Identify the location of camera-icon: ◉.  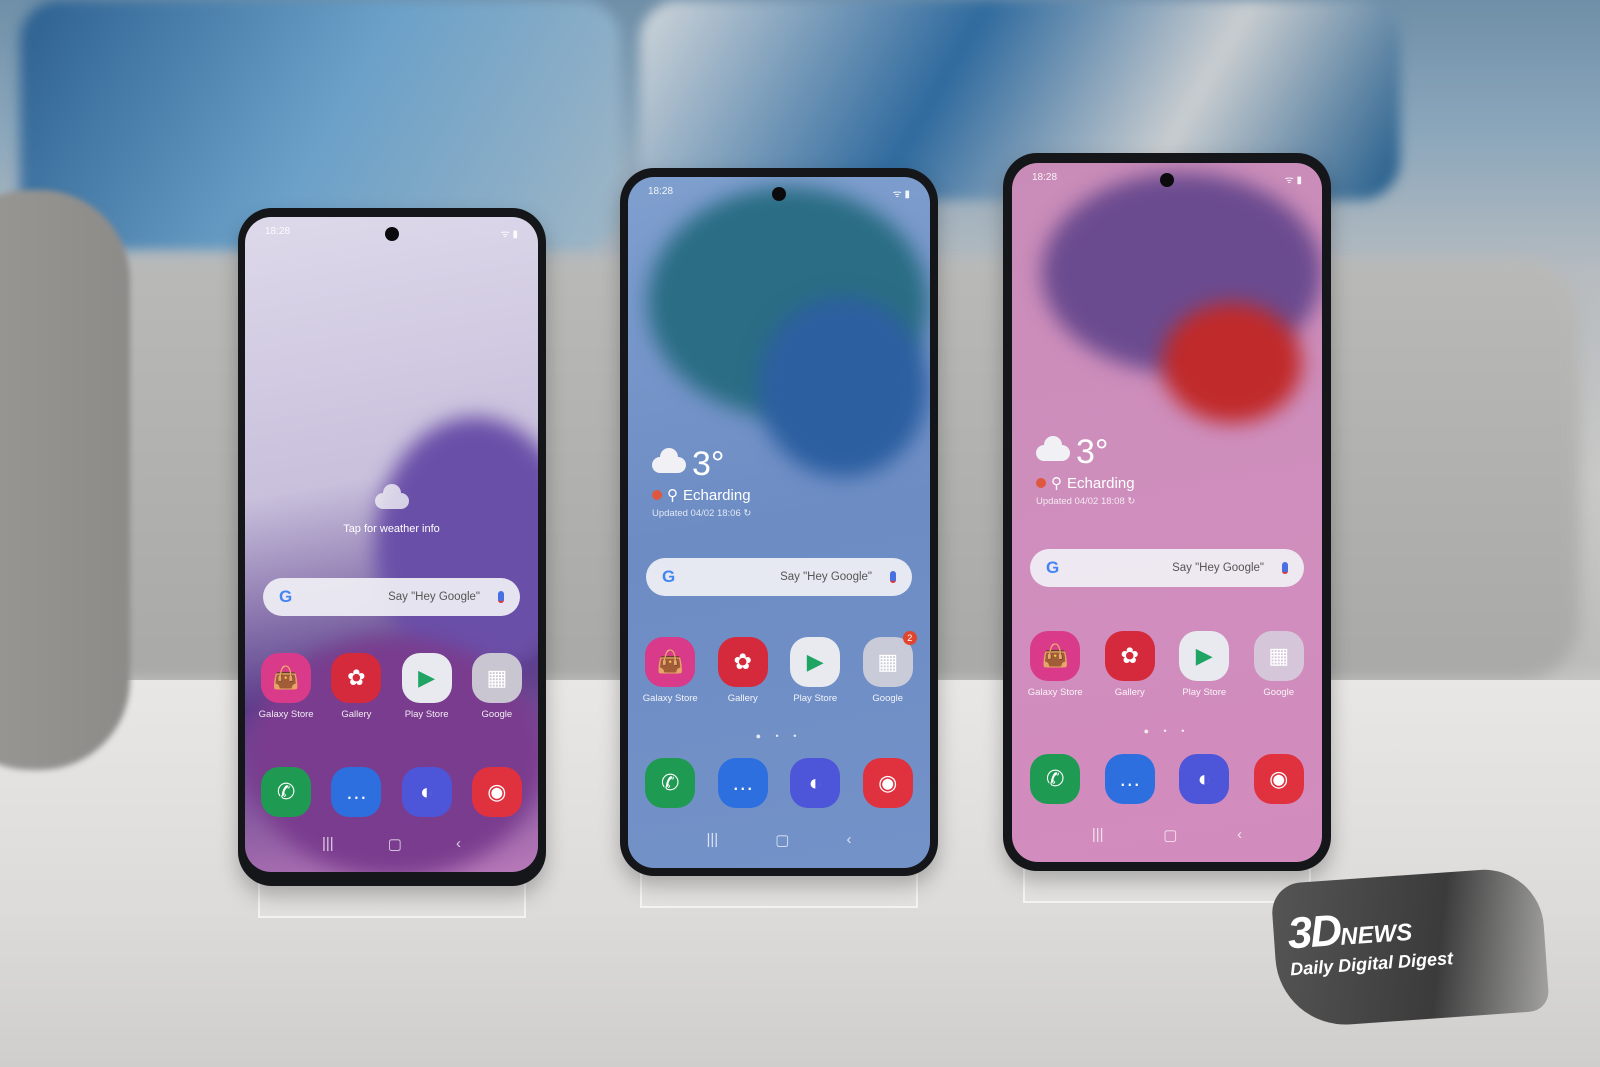
(1278, 779).